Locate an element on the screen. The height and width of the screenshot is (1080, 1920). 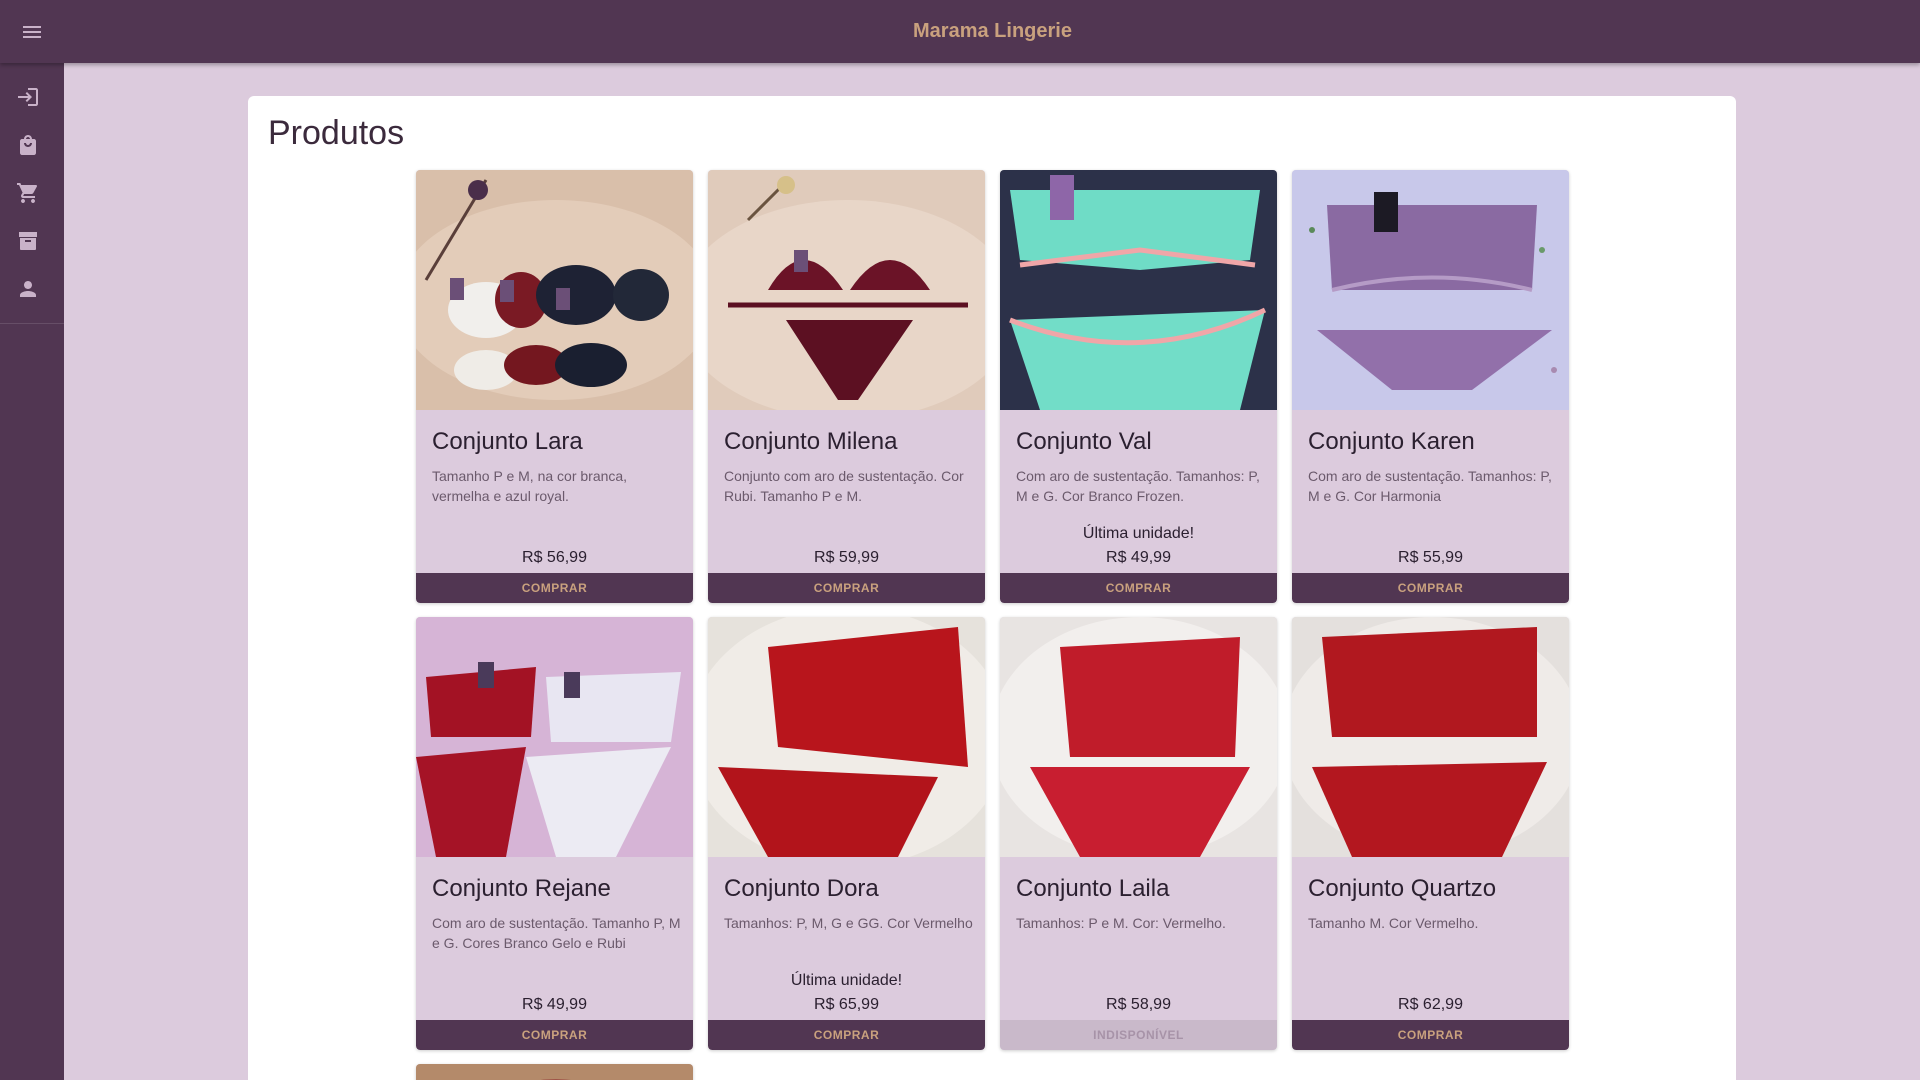
sidebar-nav is located at coordinates (32, 193).